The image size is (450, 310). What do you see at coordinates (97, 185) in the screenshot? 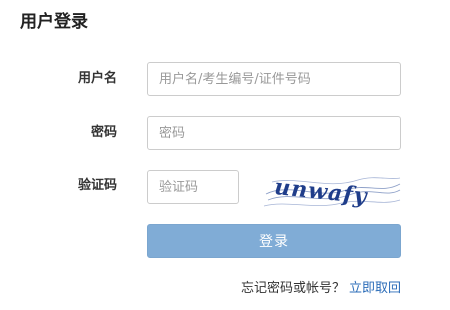
I see `captcha-label: 验证码` at bounding box center [97, 185].